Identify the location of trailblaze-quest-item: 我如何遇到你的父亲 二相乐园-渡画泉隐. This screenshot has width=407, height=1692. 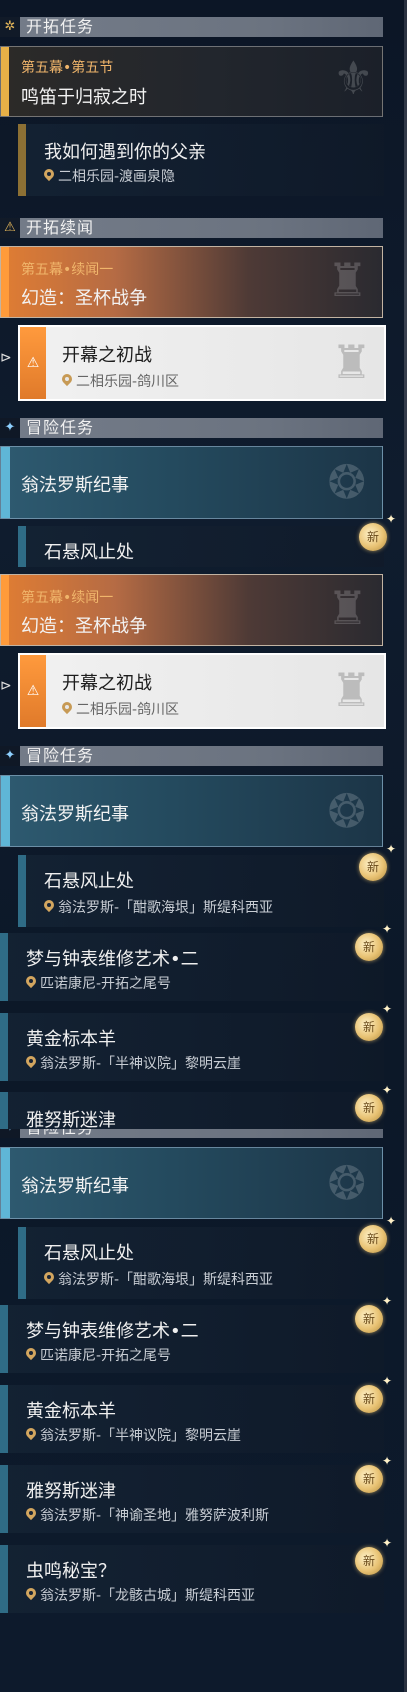
(201, 160).